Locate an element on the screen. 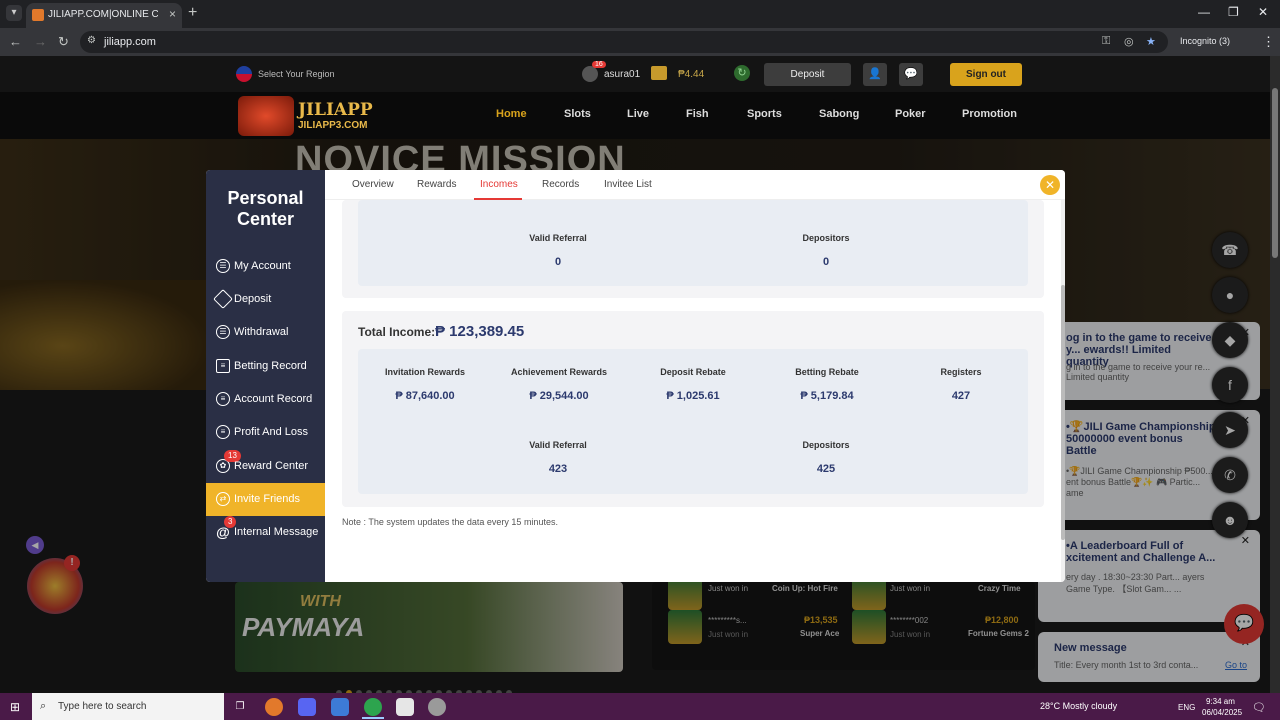  notification-badge: 16 is located at coordinates (599, 64).